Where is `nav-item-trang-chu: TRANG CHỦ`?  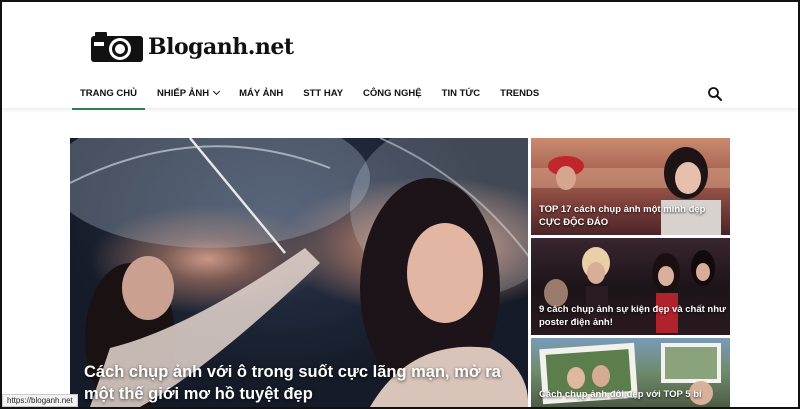
nav-item-trang-chu: TRANG CHỦ is located at coordinates (108, 95).